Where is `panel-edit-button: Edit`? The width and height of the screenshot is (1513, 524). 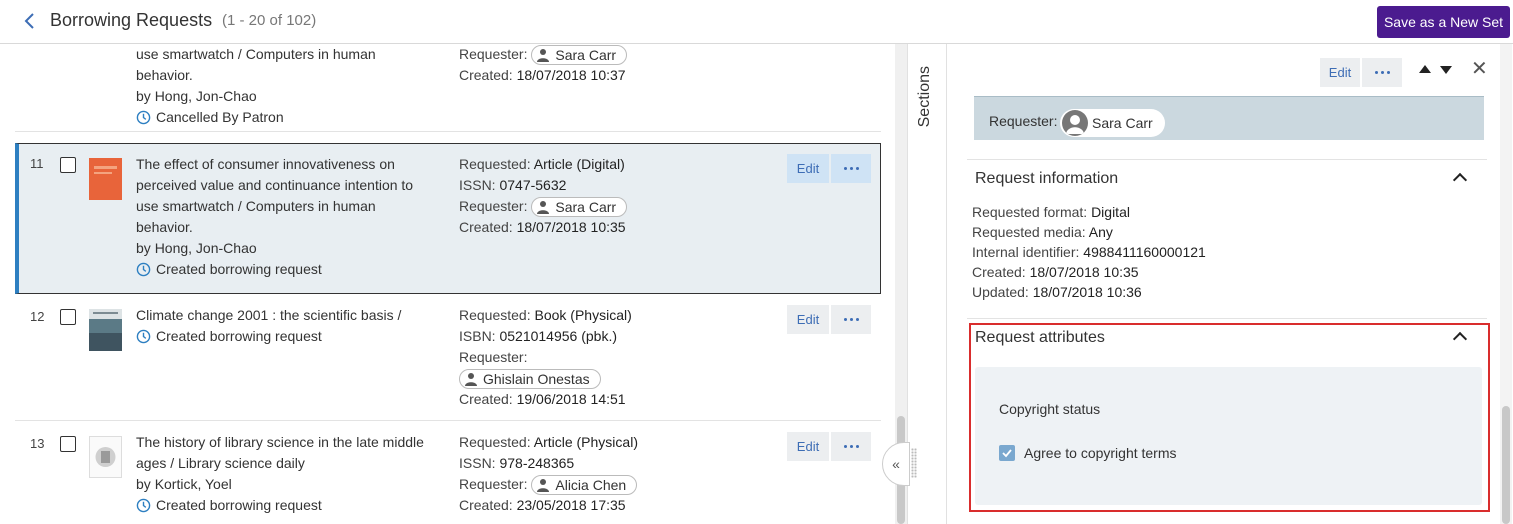 panel-edit-button: Edit is located at coordinates (1340, 72).